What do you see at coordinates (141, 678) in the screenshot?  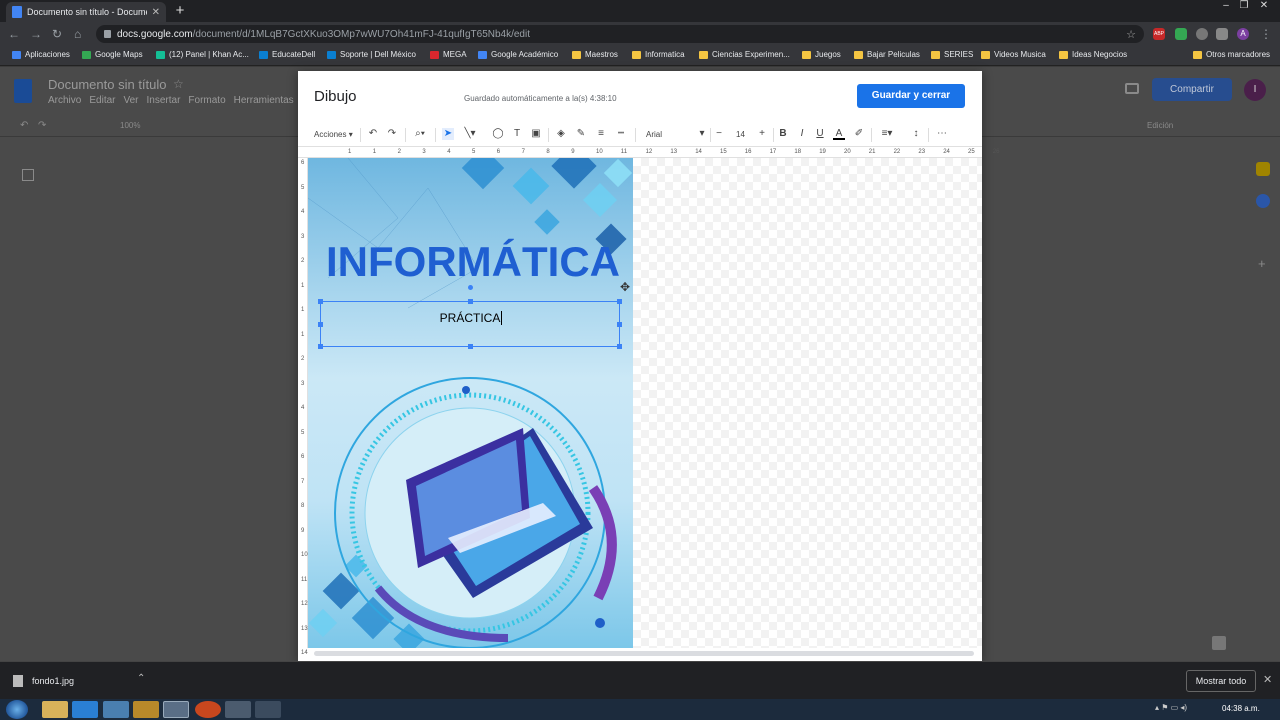 I see `chevron-up-icon: ⌃` at bounding box center [141, 678].